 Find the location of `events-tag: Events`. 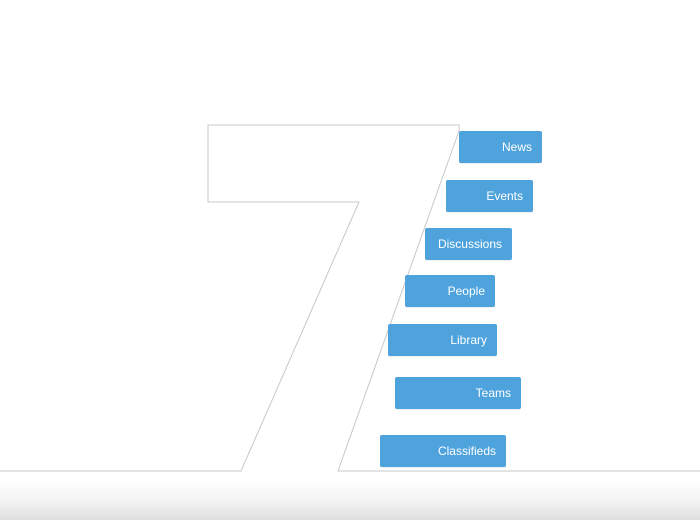

events-tag: Events is located at coordinates (489, 196).